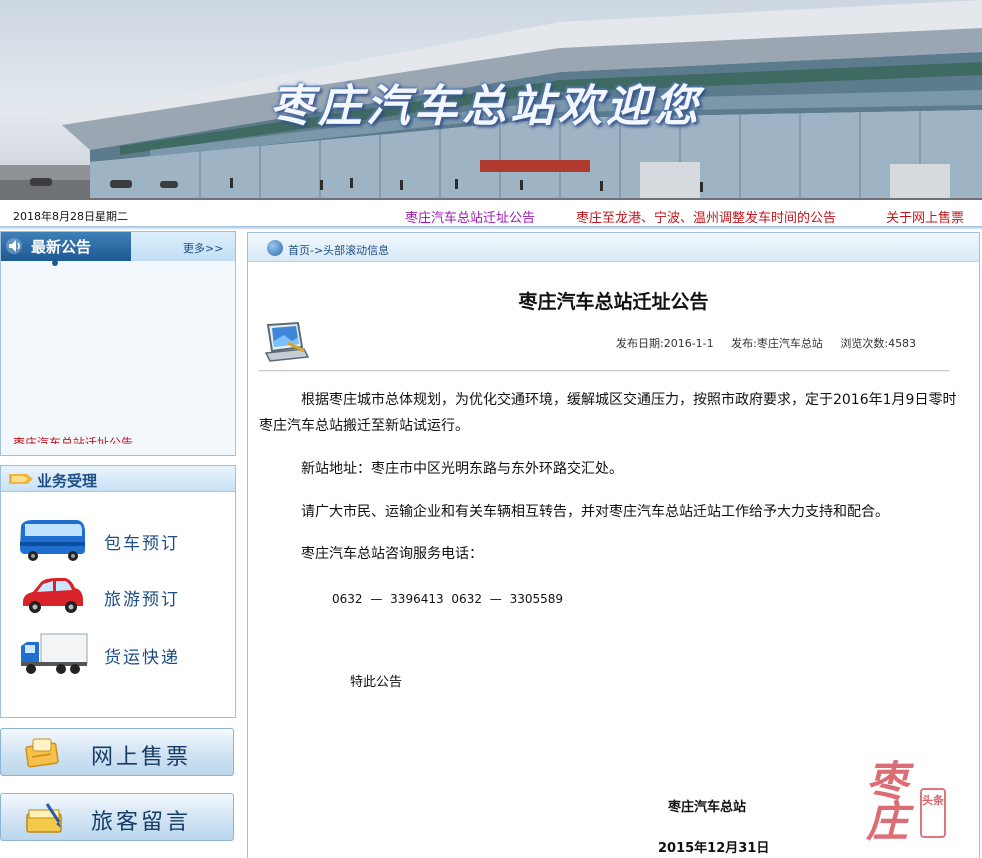 The width and height of the screenshot is (982, 858). I want to click on article-meta: 发布日期:2016-1-1 发布:枣庄汽车总站 浏览次数:4583, so click(773, 343).